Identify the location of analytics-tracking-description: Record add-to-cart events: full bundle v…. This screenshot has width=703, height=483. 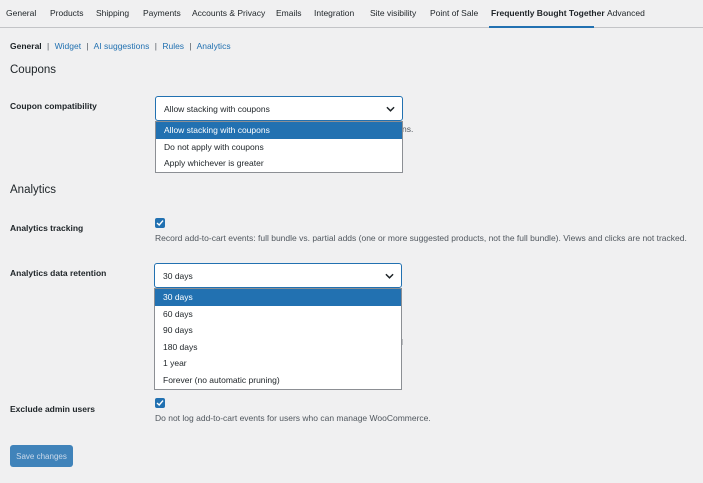
(421, 238).